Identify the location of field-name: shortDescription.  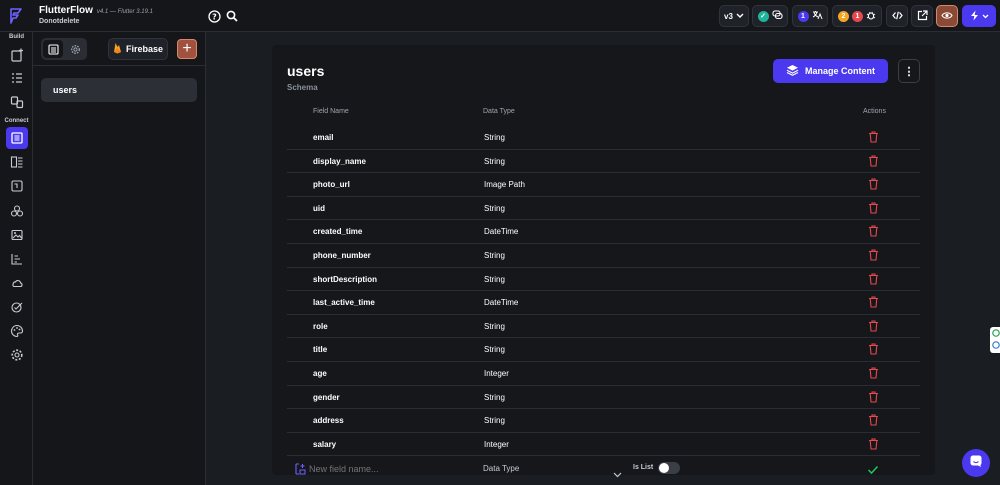
(345, 279).